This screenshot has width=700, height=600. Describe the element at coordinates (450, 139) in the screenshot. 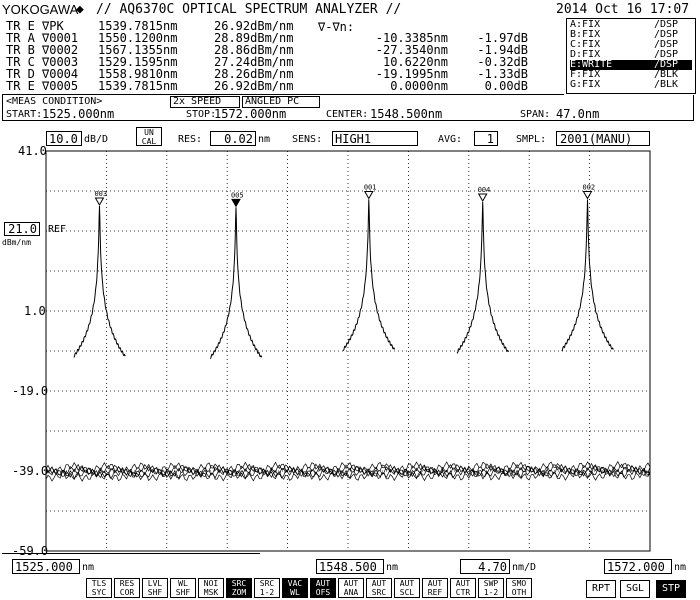

I see `avg-label: AVG:` at that location.